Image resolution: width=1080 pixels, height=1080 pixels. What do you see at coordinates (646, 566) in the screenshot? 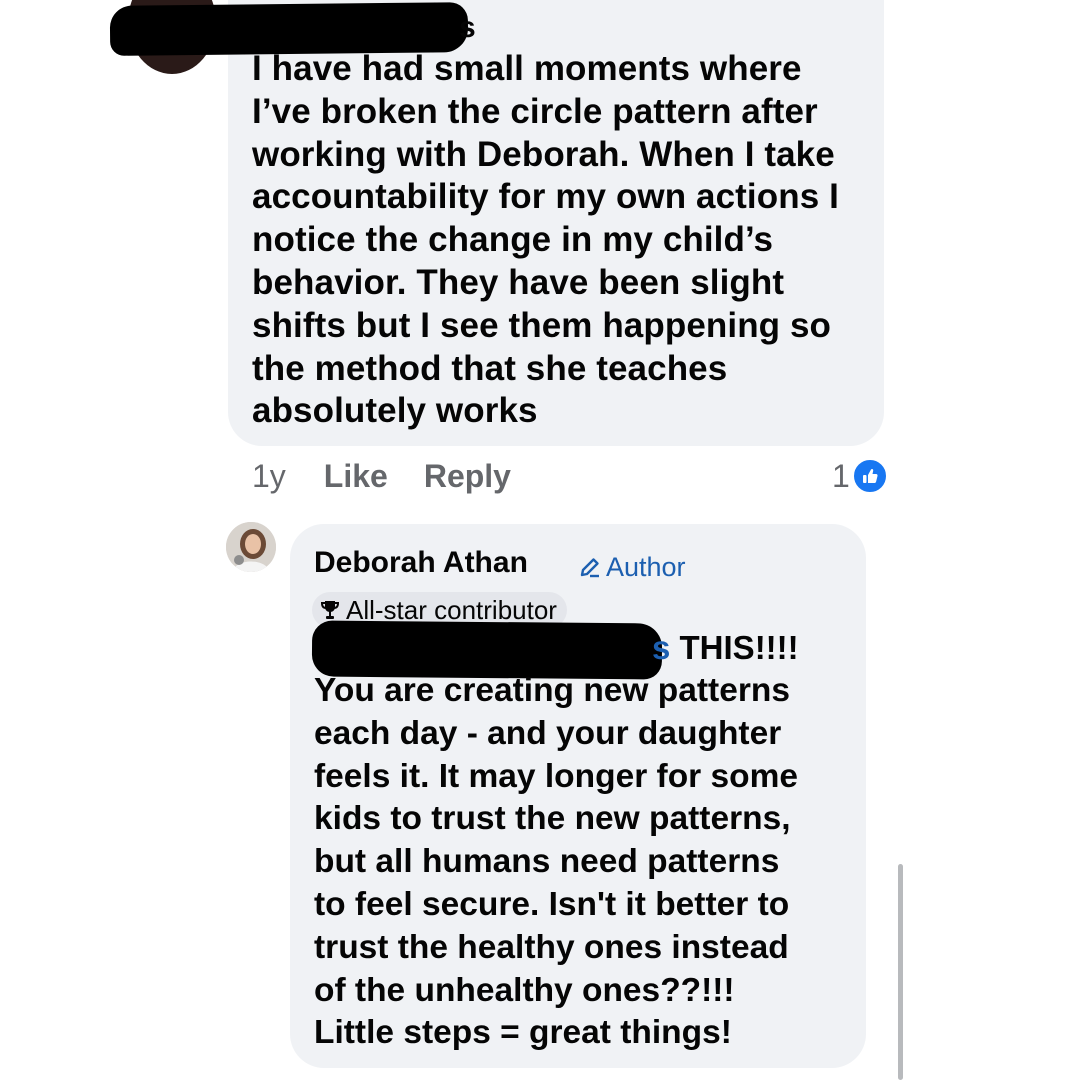
I see `author-badge-label: Author` at bounding box center [646, 566].